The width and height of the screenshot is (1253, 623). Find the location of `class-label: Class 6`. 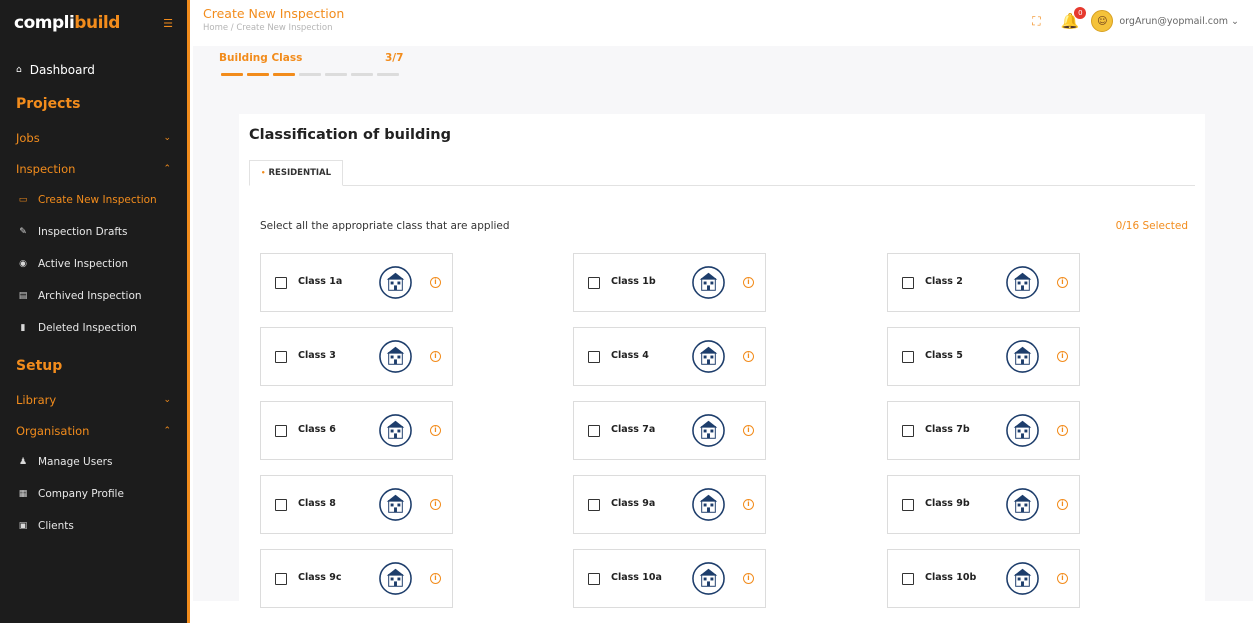

class-label: Class 6 is located at coordinates (317, 429).